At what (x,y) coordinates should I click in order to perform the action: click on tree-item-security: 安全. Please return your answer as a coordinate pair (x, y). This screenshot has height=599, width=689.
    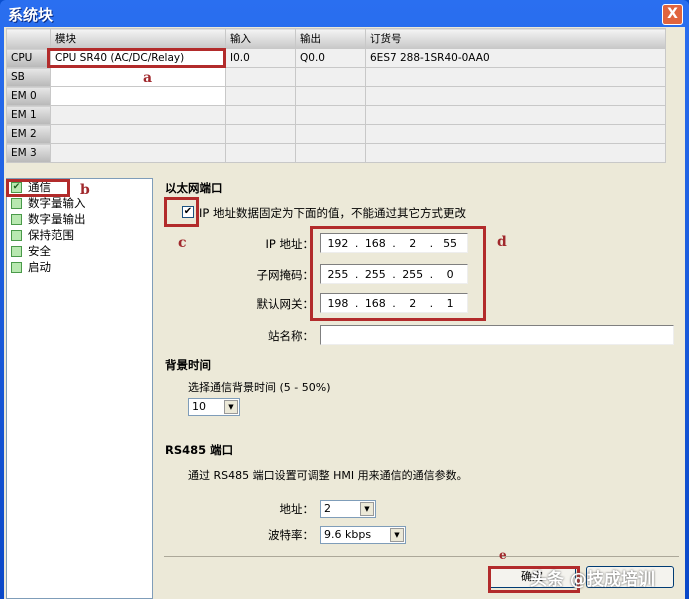
    Looking at the image, I should click on (79, 251).